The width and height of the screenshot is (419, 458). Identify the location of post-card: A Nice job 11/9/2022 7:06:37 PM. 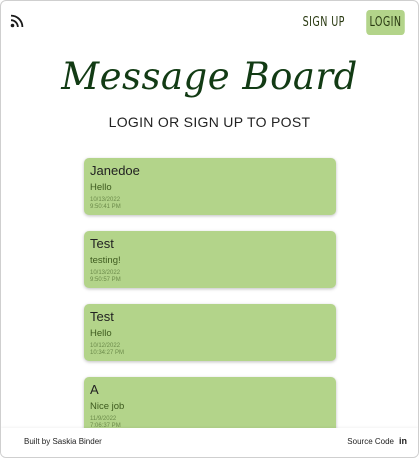
(210, 405).